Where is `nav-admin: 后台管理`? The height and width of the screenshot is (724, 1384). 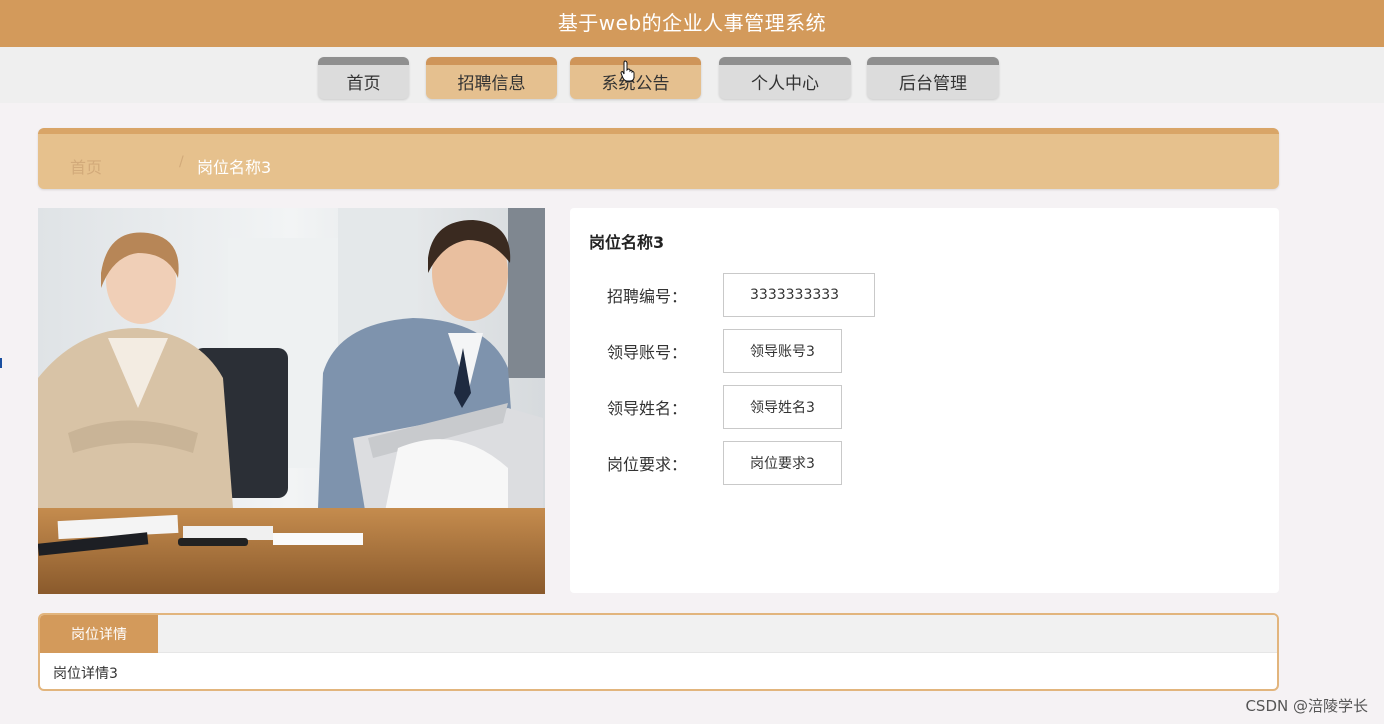
nav-admin: 后台管理 is located at coordinates (933, 78).